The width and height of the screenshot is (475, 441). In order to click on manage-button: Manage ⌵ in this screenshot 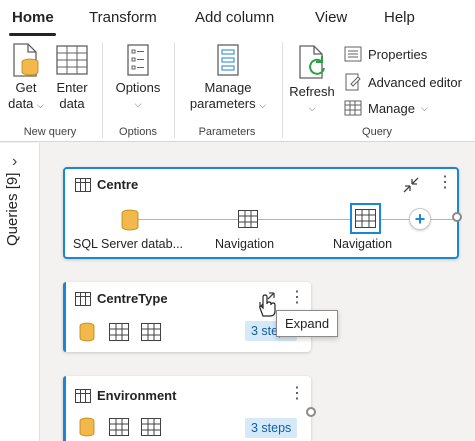, I will do `click(386, 108)`.